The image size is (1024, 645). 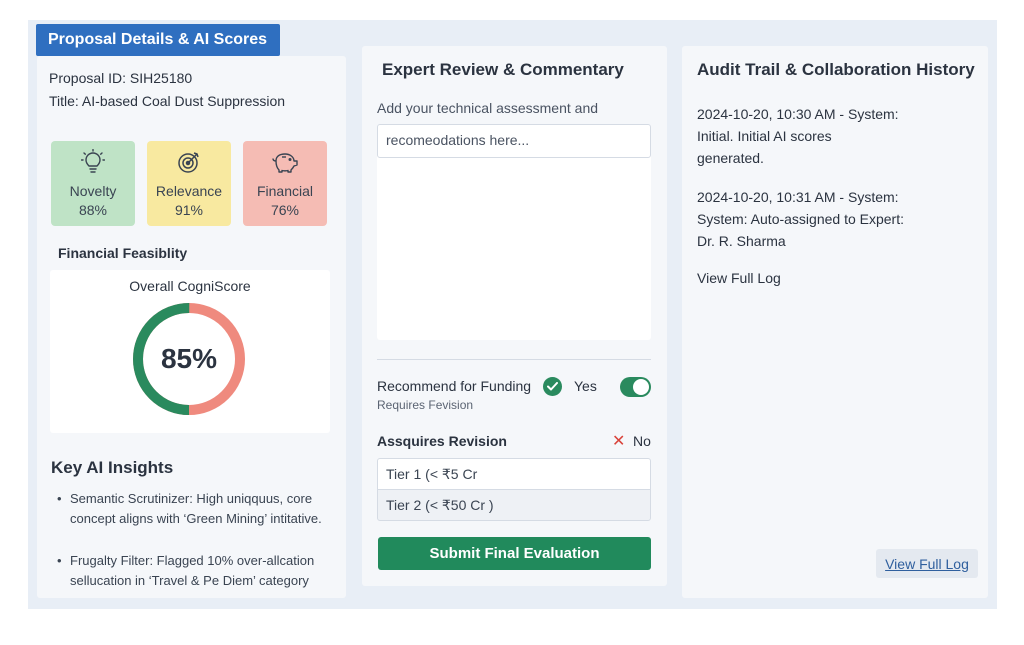 What do you see at coordinates (190, 286) in the screenshot?
I see `cogniscore-title: Overall CogniScore` at bounding box center [190, 286].